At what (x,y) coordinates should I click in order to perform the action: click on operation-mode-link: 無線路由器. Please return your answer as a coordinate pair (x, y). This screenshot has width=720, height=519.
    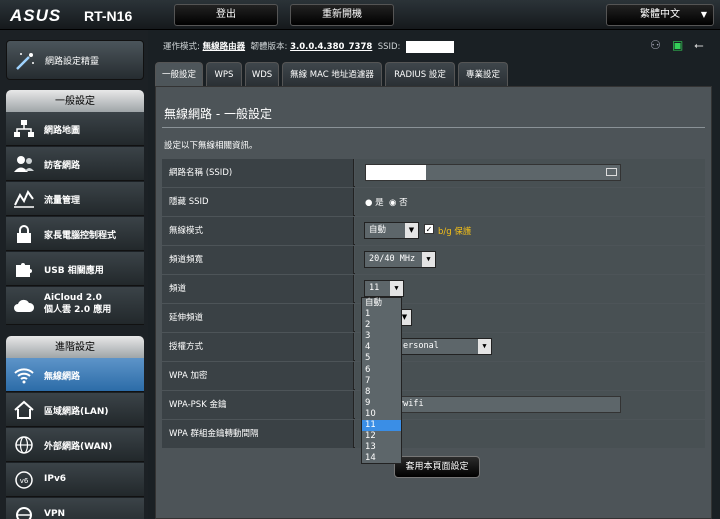
    Looking at the image, I should click on (224, 47).